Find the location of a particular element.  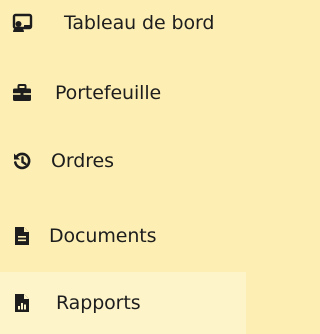

sidebar-item-rapports: Rapports is located at coordinates (123, 303).